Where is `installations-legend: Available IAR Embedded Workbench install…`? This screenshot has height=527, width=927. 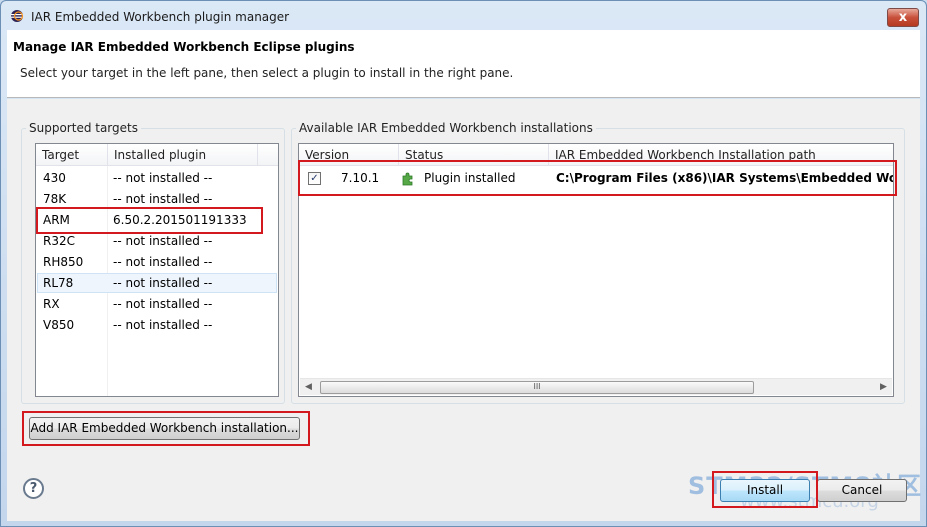
installations-legend: Available IAR Embedded Workbench install… is located at coordinates (446, 128).